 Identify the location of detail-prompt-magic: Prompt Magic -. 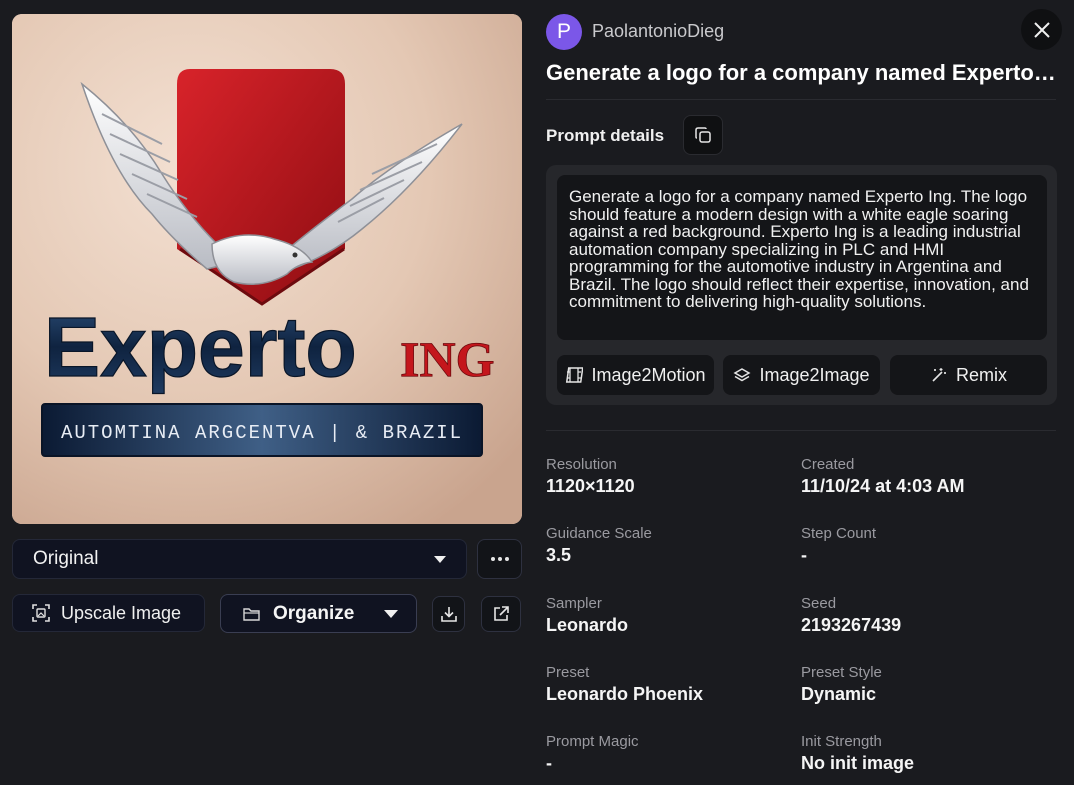
(592, 753).